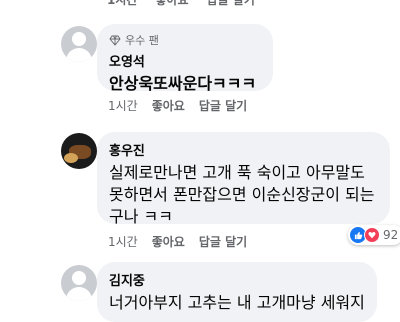  I want to click on comment-bubble: 우수 팬 오영석 안상욱또싸운다ㅋㅋㅋ, so click(185, 58).